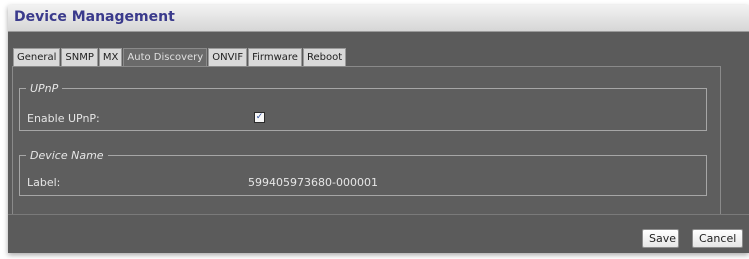 Image resolution: width=749 pixels, height=259 pixels. Describe the element at coordinates (324, 57) in the screenshot. I see `tab-reboot: Reboot` at that location.